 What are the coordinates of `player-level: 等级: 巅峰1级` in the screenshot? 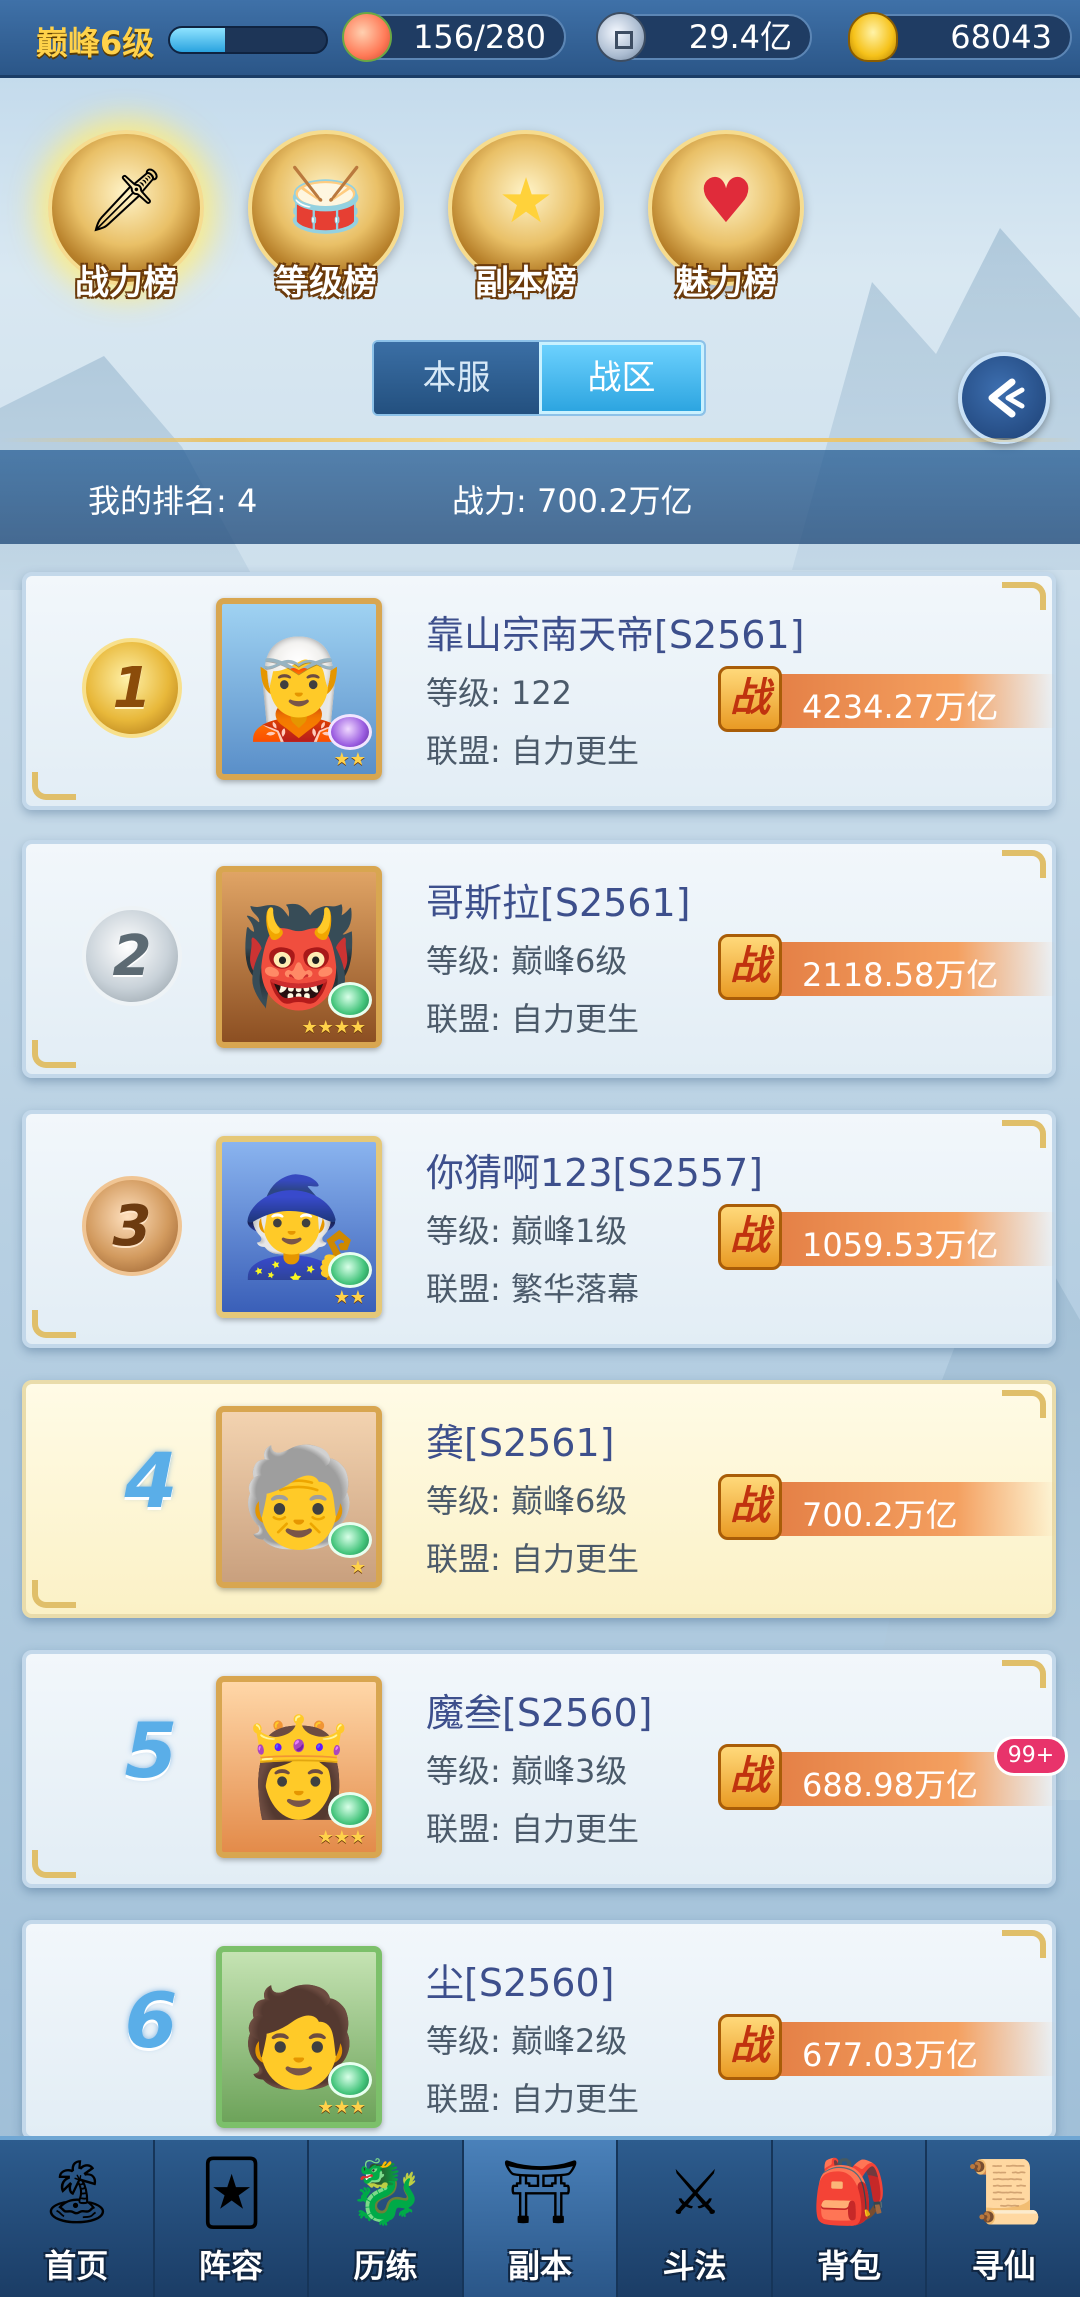 It's located at (527, 1231).